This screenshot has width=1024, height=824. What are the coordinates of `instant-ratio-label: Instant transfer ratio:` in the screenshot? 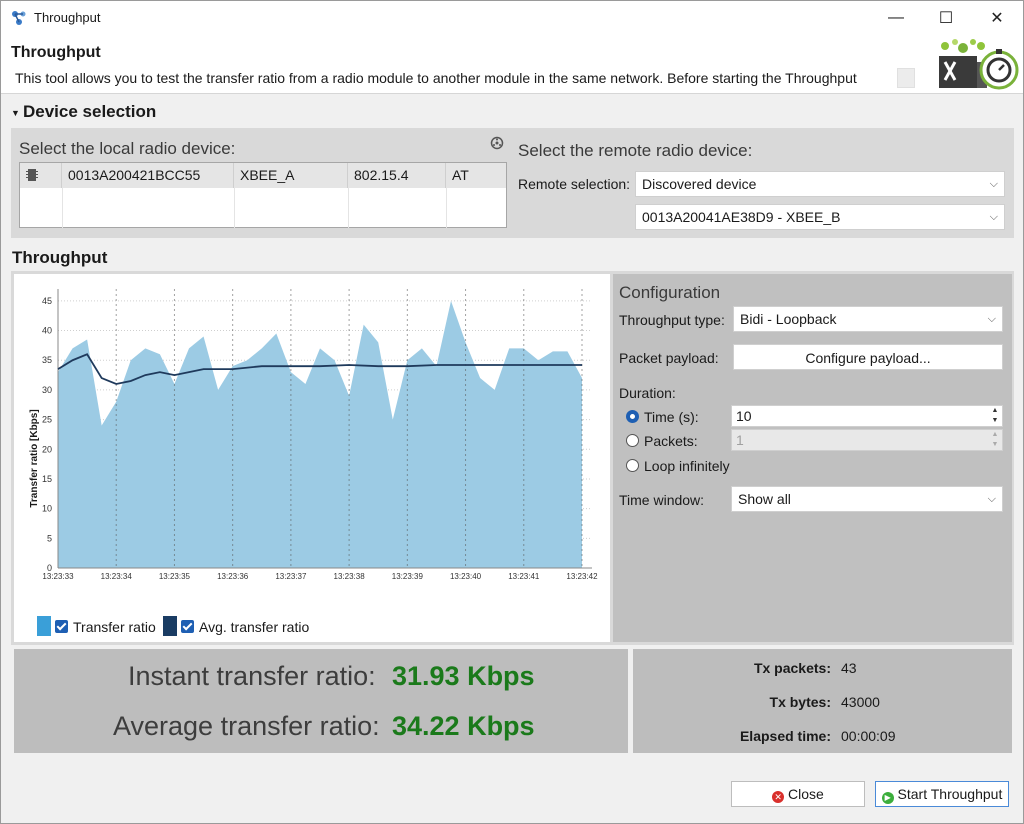 It's located at (252, 676).